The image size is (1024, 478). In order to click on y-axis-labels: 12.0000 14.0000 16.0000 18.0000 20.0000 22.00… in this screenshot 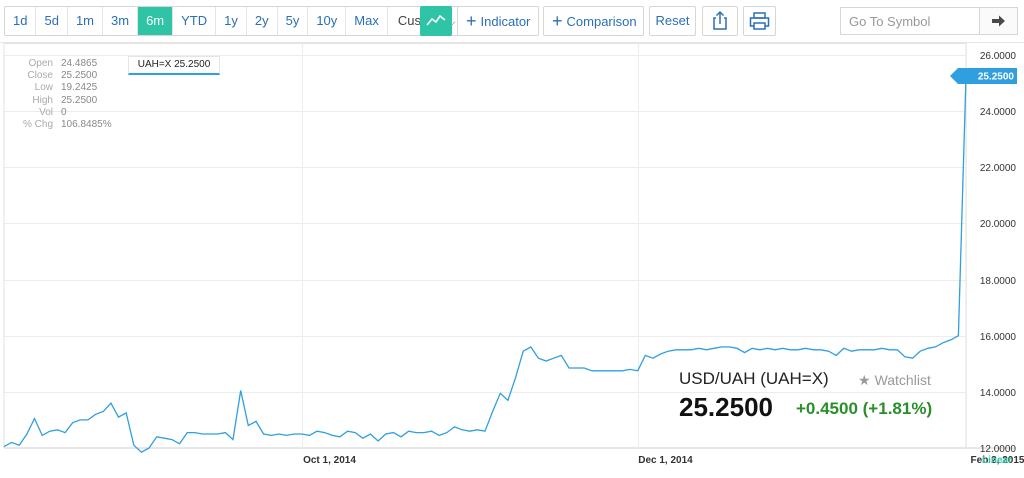, I will do `click(998, 253)`.